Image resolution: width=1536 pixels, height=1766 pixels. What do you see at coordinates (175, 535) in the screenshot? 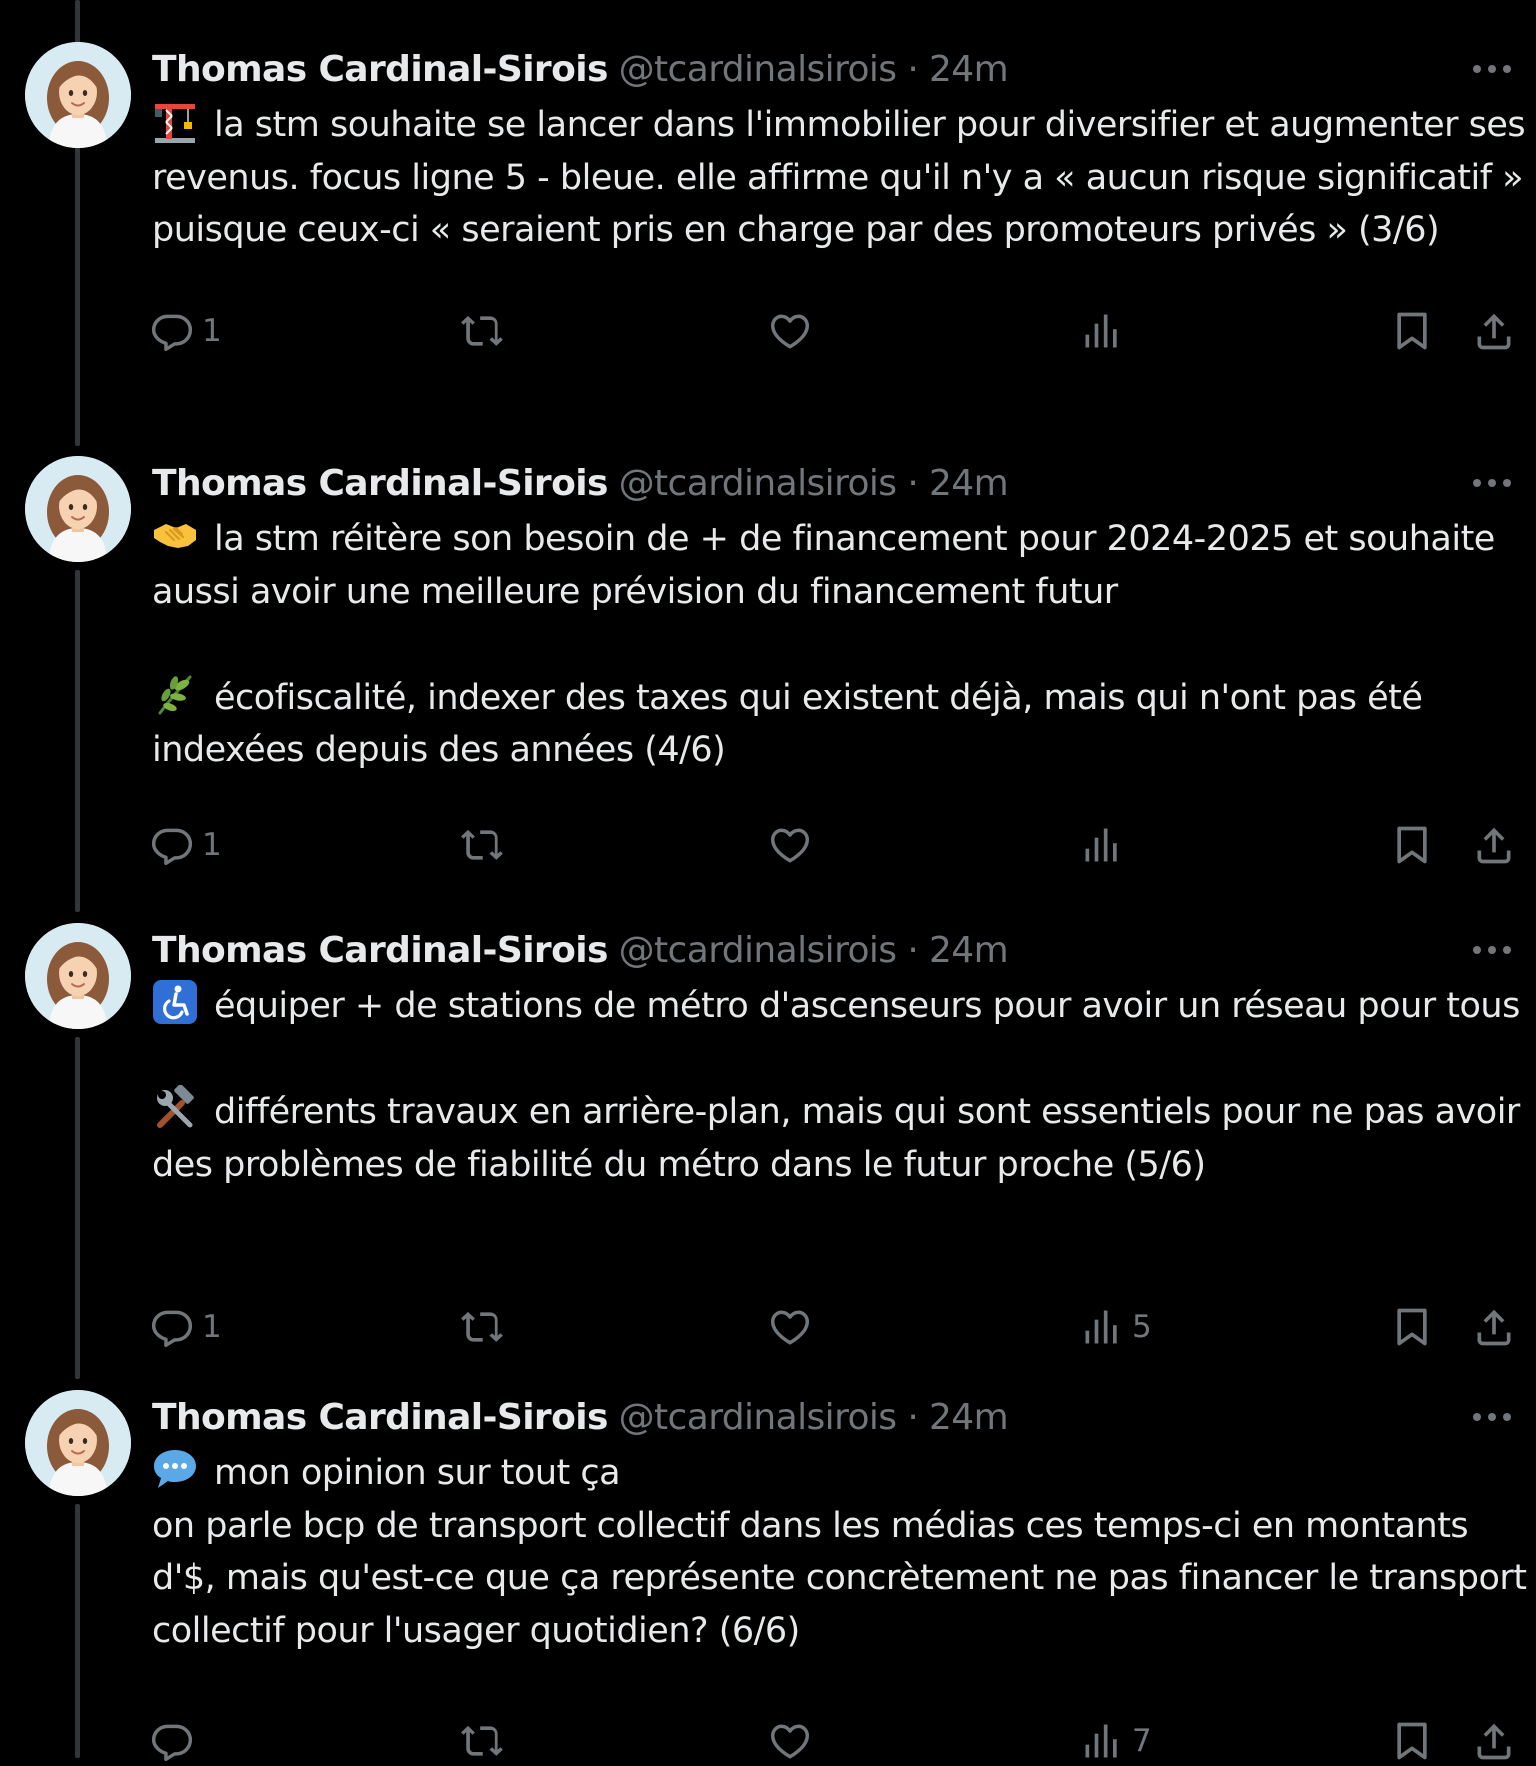
I see `handshake-emoji` at bounding box center [175, 535].